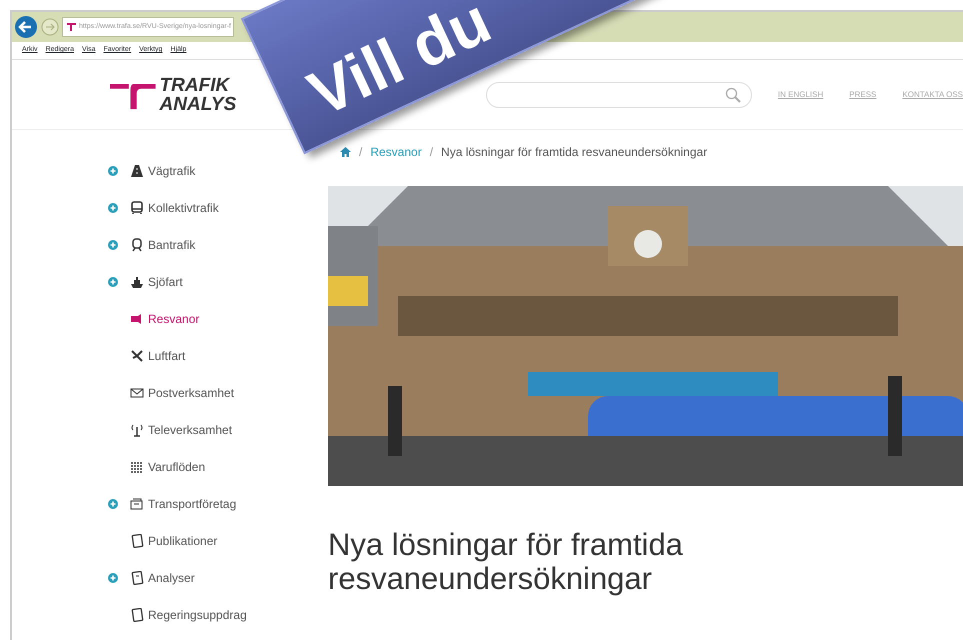 The image size is (963, 640). I want to click on forward-button, so click(50, 27).